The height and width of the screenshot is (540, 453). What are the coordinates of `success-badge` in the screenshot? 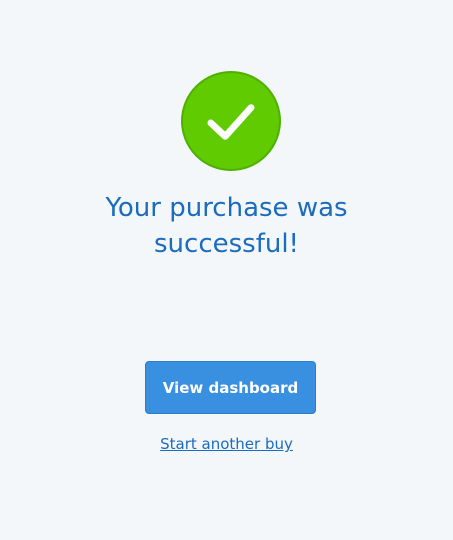 It's located at (231, 121).